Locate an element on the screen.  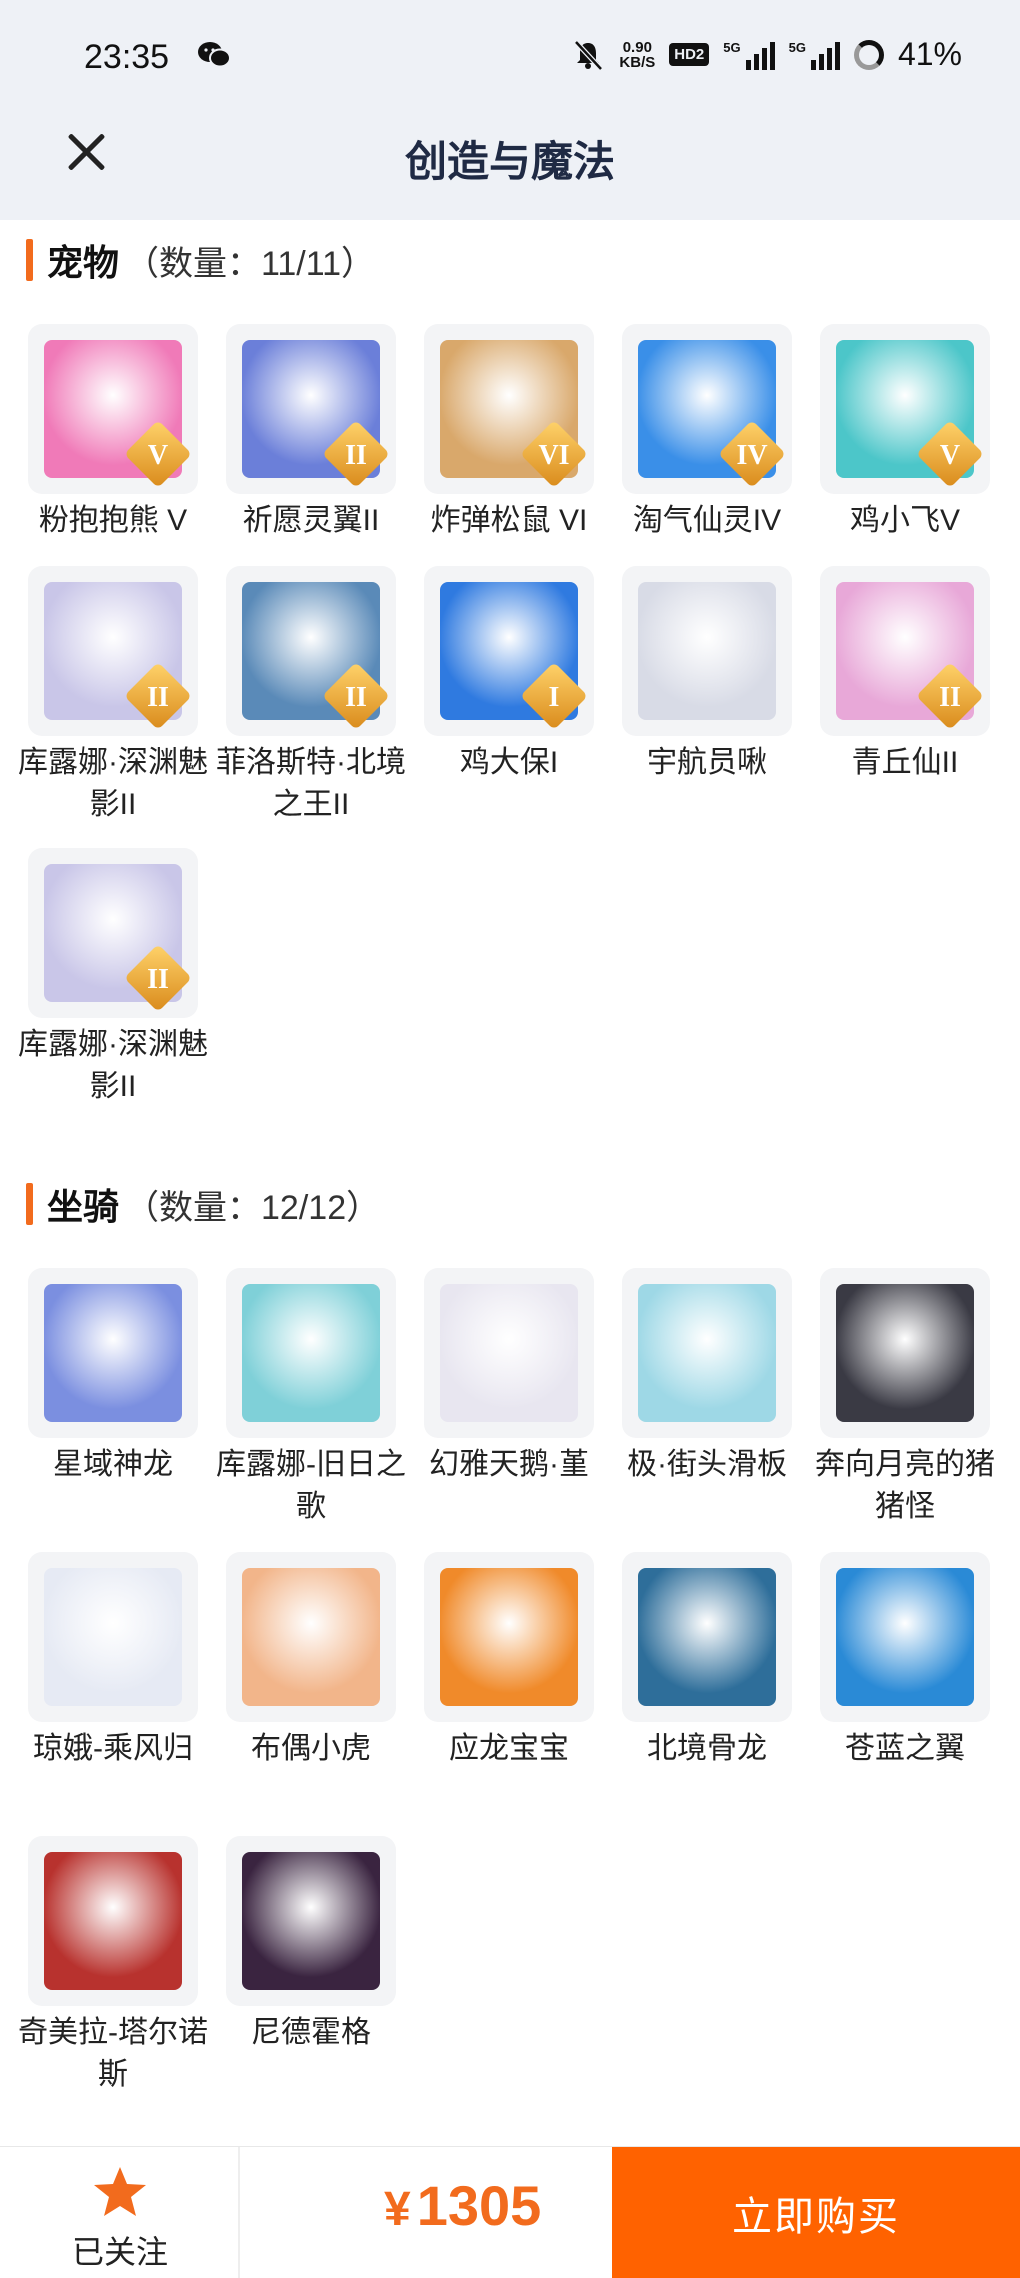
pet-item: 宇航员啾 is located at coordinates (707, 675).